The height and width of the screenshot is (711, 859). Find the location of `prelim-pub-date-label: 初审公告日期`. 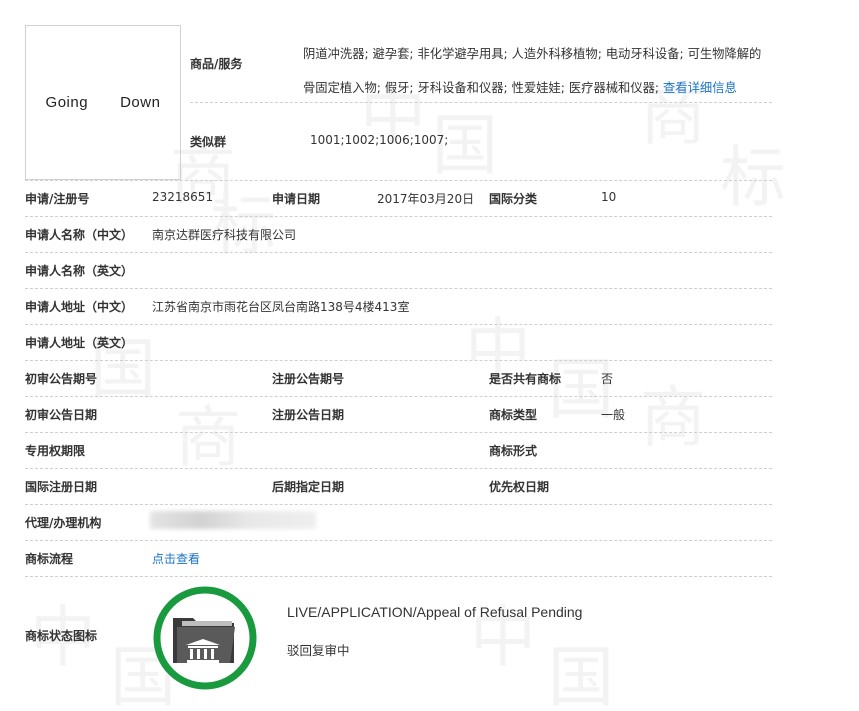

prelim-pub-date-label: 初审公告日期 is located at coordinates (61, 415).